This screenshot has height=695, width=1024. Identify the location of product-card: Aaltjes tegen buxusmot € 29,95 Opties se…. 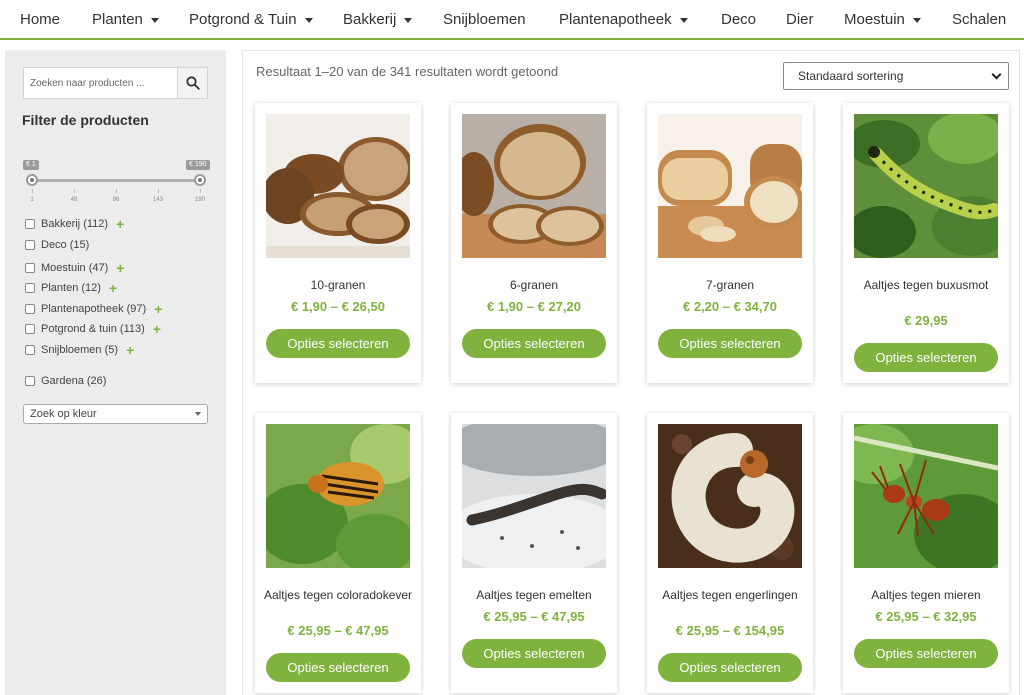
(926, 243).